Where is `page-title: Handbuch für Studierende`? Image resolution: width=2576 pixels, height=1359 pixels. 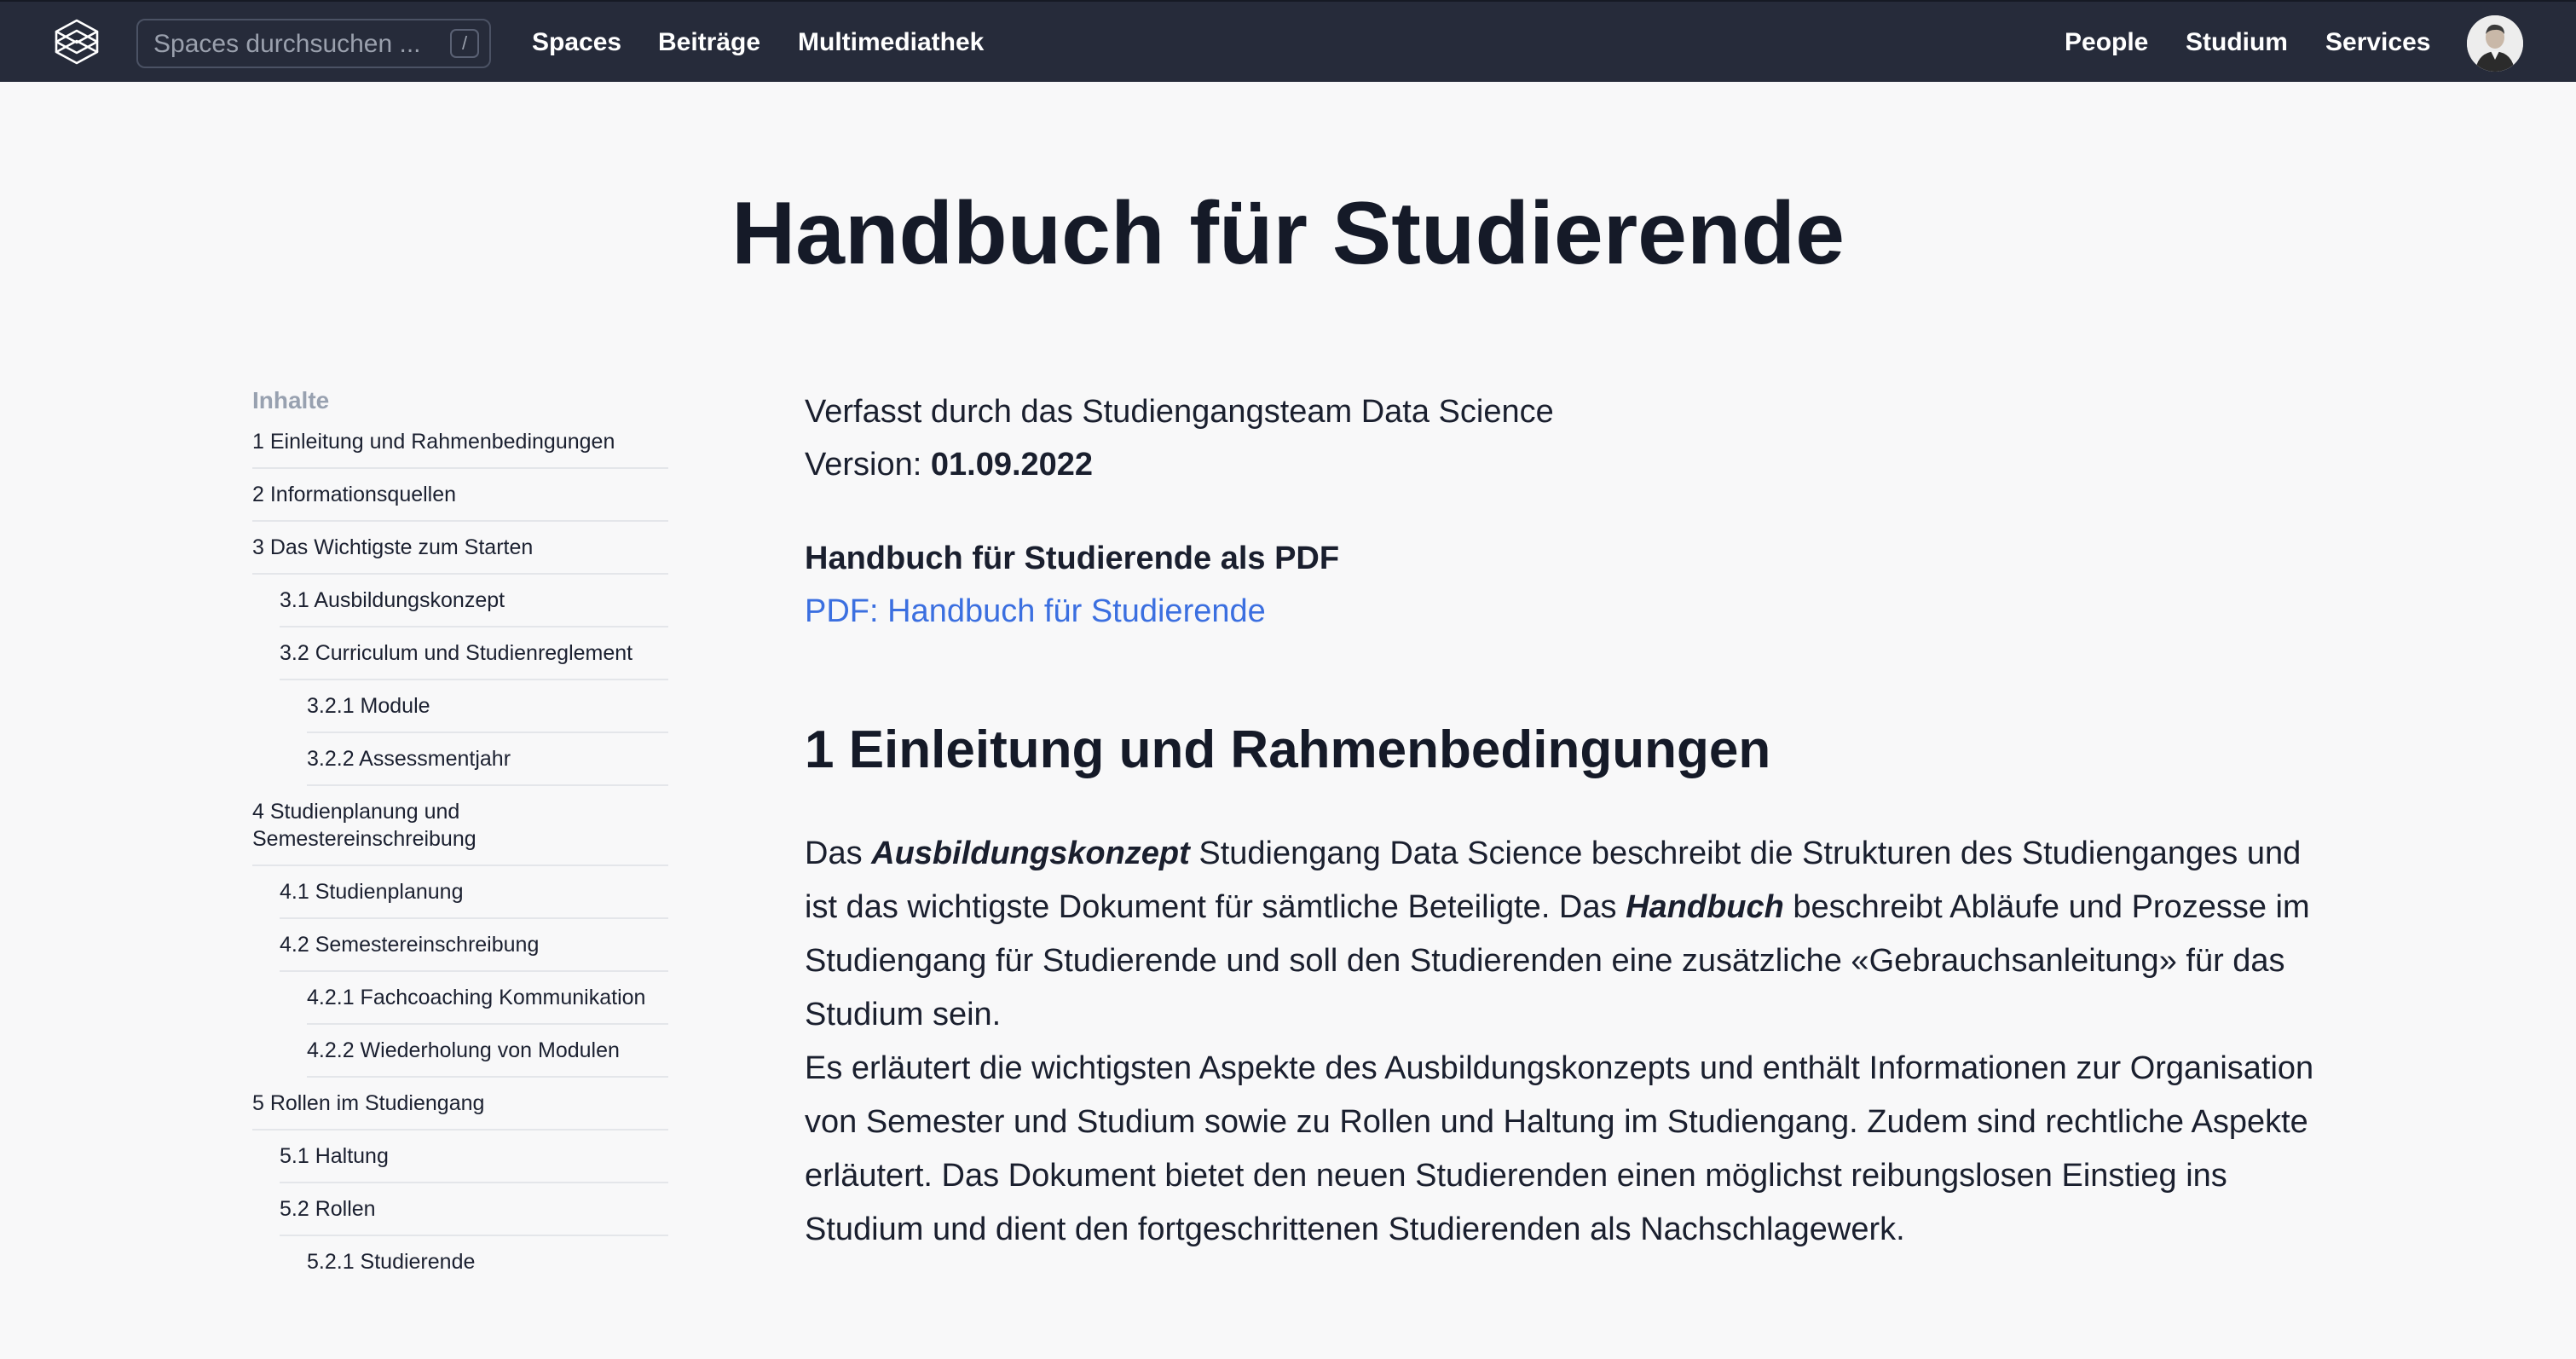 page-title: Handbuch für Studierende is located at coordinates (1288, 233).